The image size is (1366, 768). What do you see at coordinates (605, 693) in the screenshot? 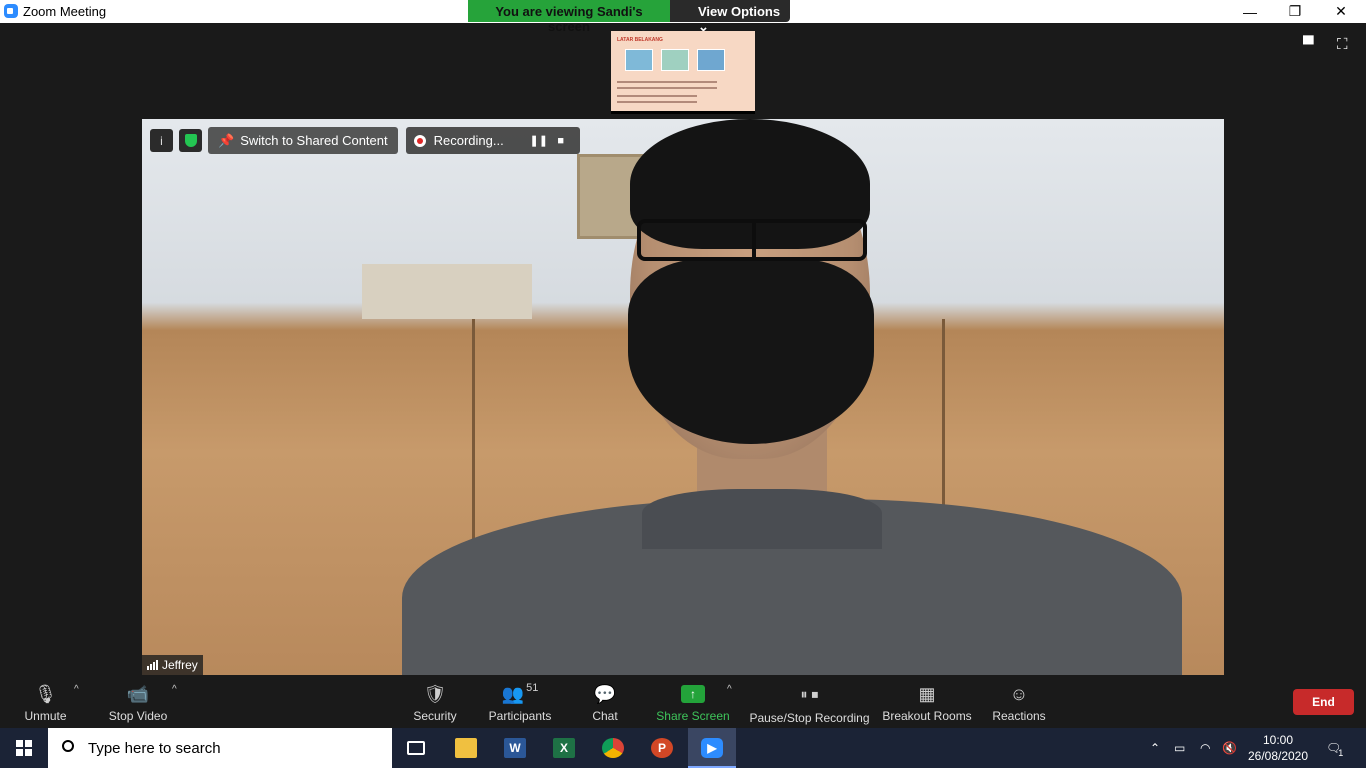
I see `chat-bubble-icon: 💬` at bounding box center [605, 693].